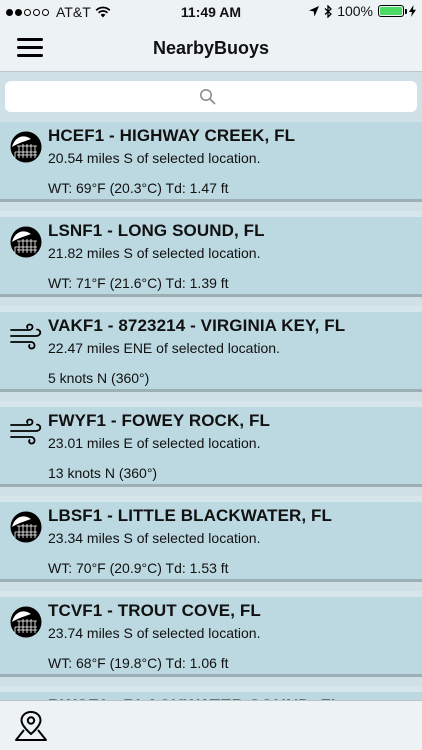 Image resolution: width=422 pixels, height=750 pixels. I want to click on search-bar, so click(211, 97).